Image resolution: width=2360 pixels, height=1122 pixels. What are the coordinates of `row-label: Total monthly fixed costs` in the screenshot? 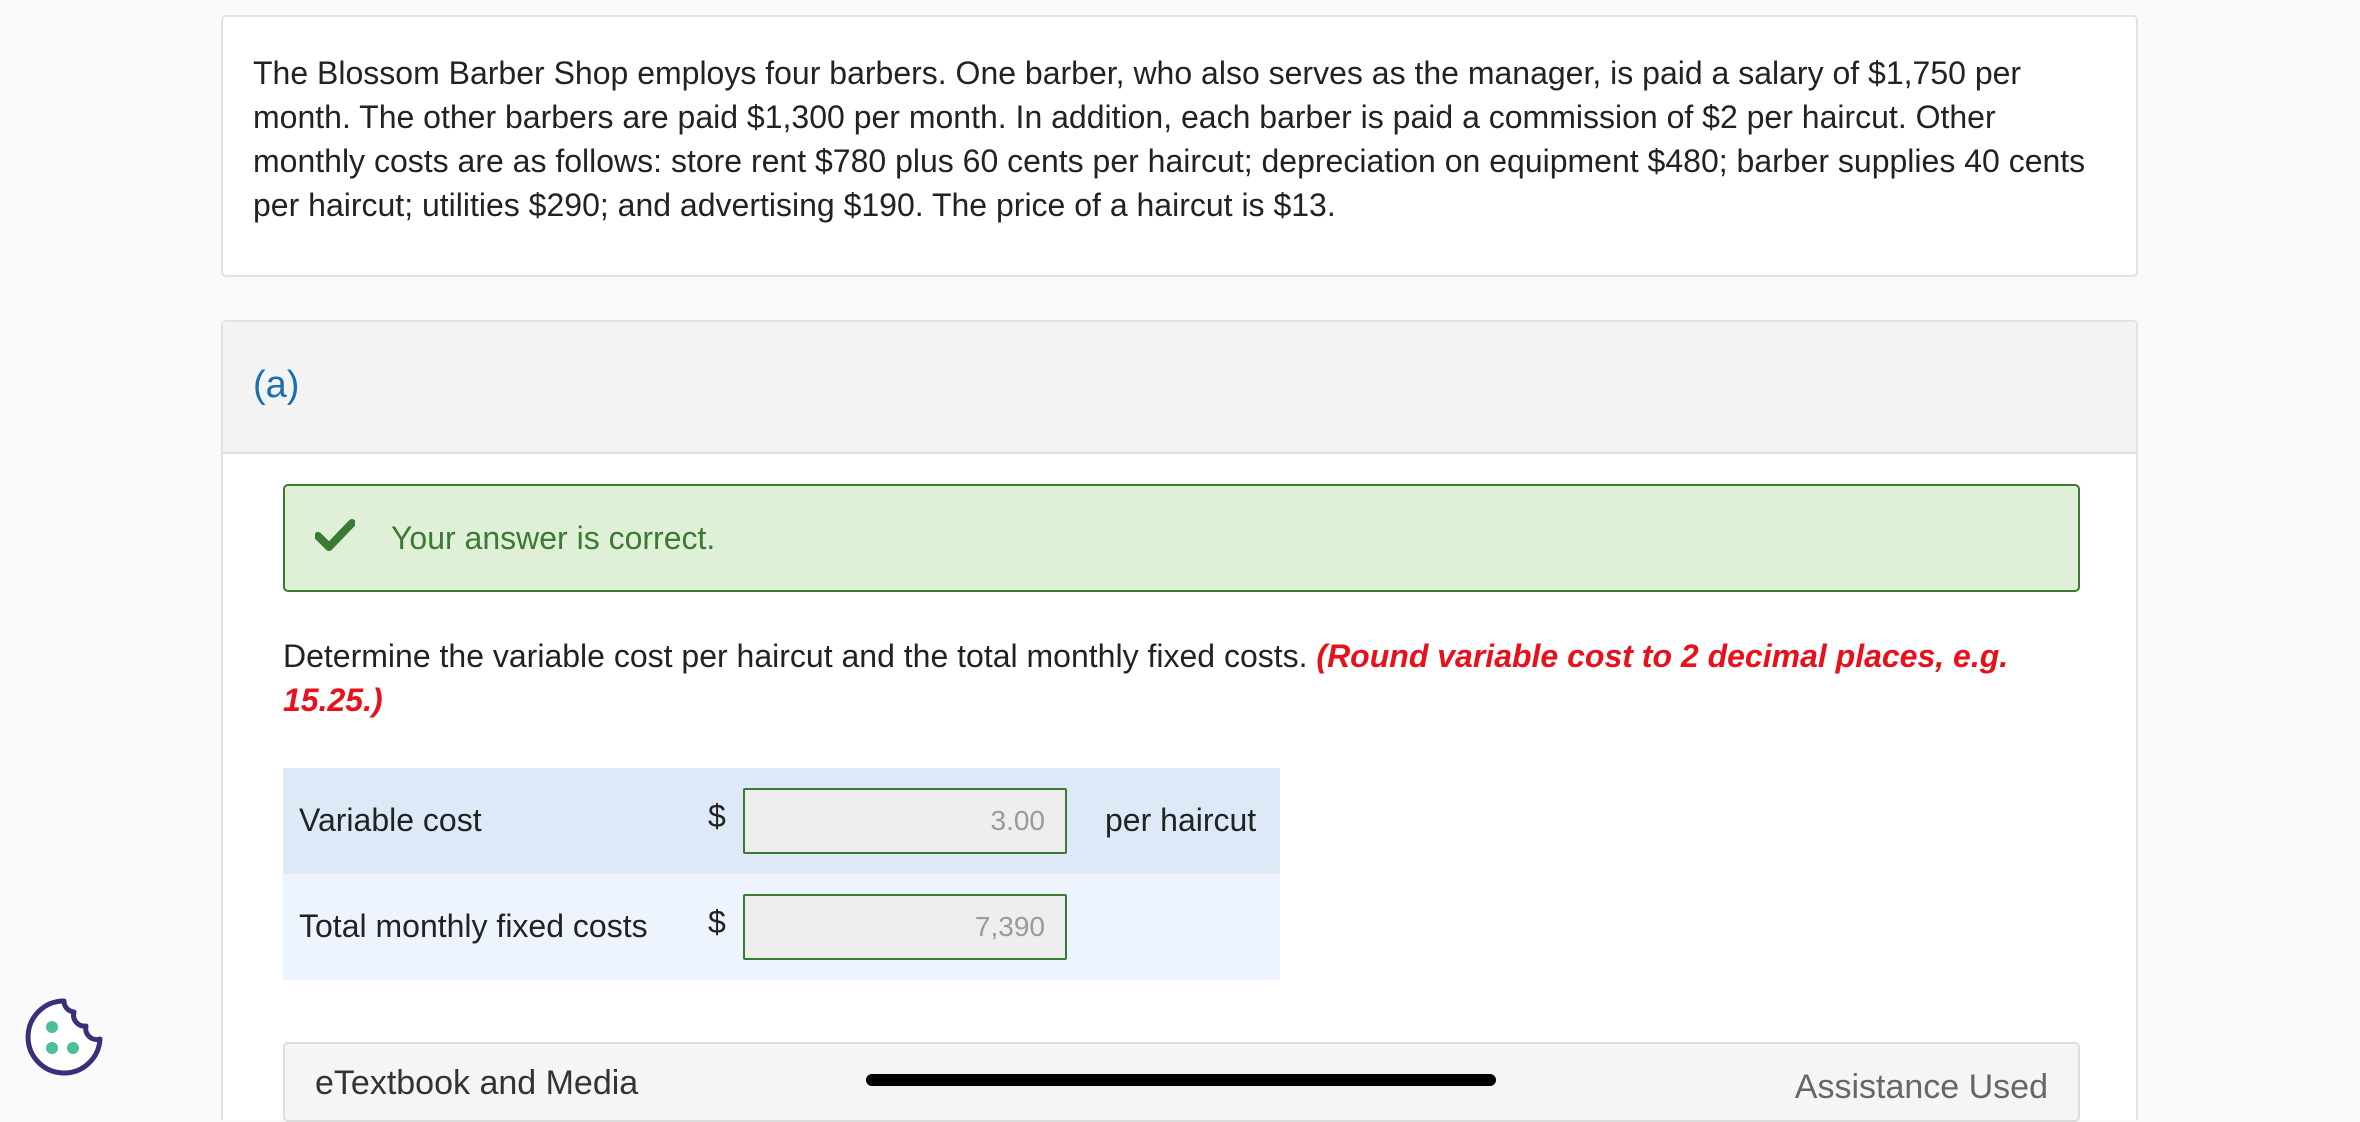 It's located at (473, 926).